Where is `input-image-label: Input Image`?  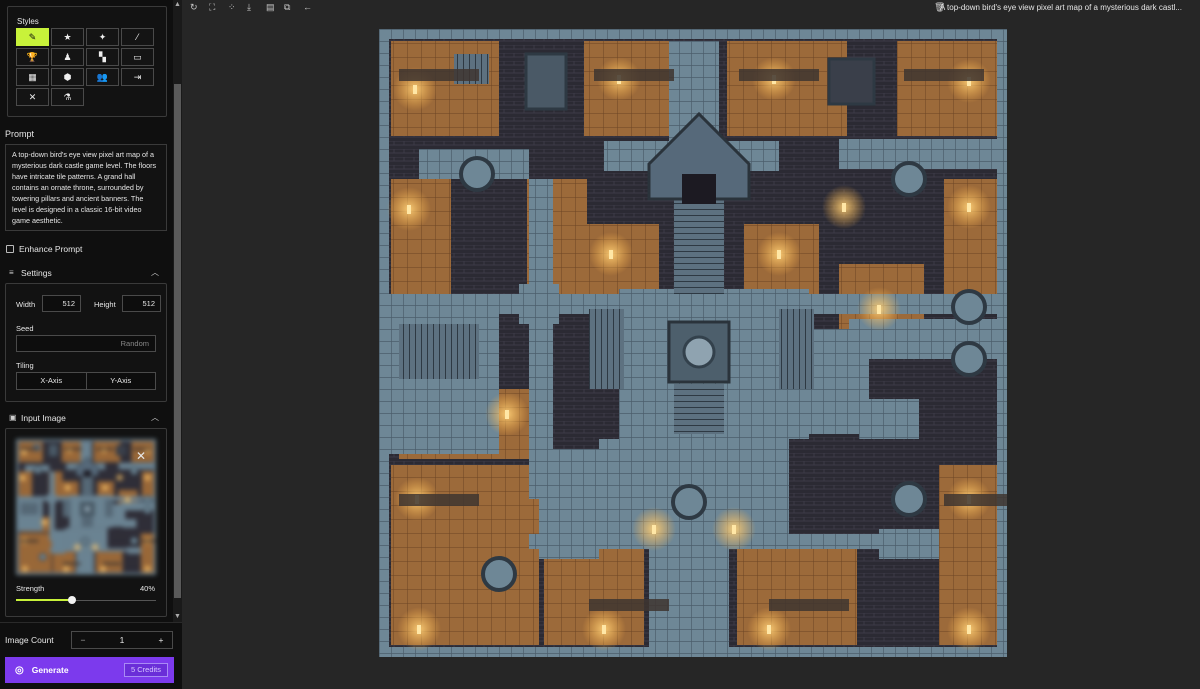 input-image-label: Input Image is located at coordinates (43, 417).